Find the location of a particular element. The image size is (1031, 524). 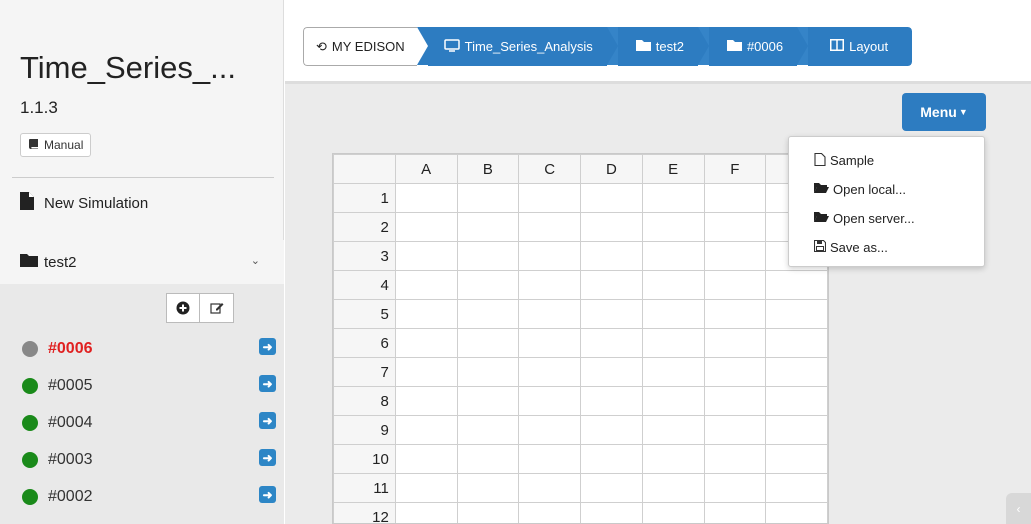

row-header: 6 is located at coordinates (364, 343).